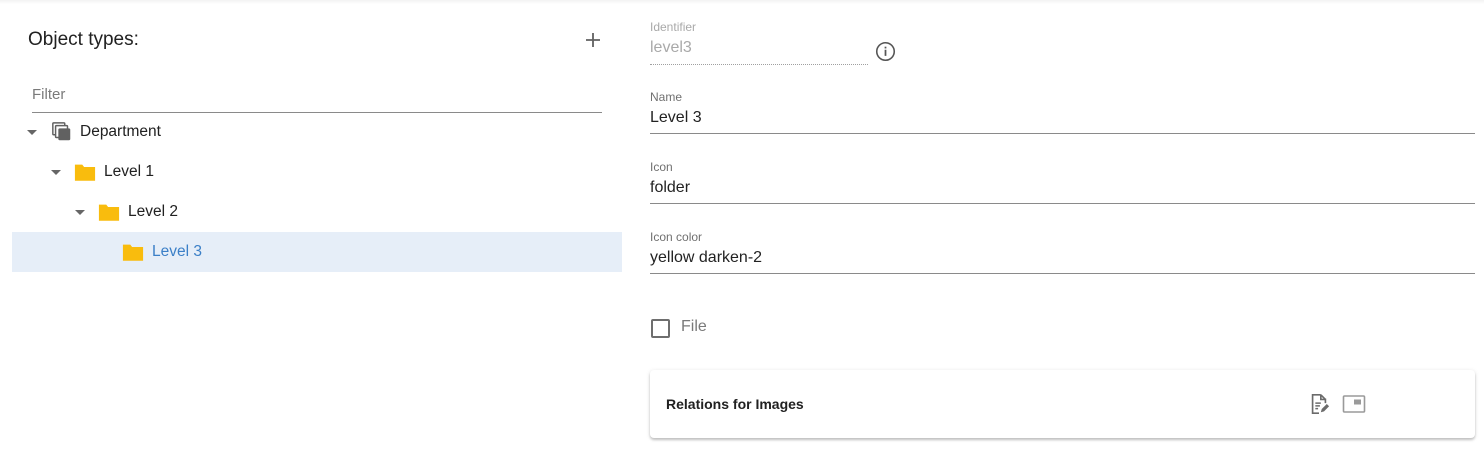 This screenshot has width=1484, height=449. I want to click on name-input: Level 3, so click(676, 118).